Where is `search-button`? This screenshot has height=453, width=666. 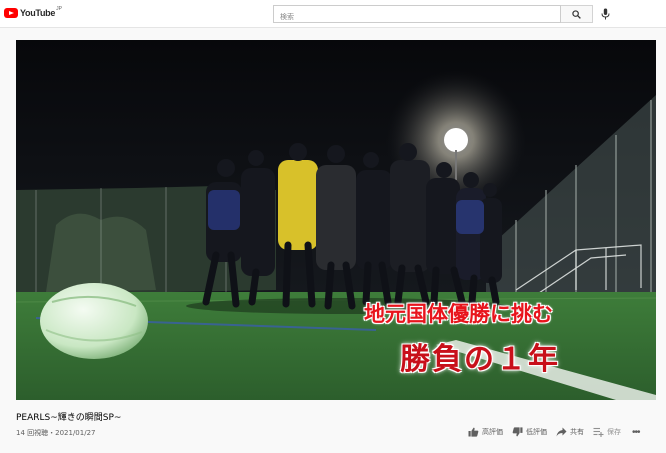
search-button is located at coordinates (577, 14).